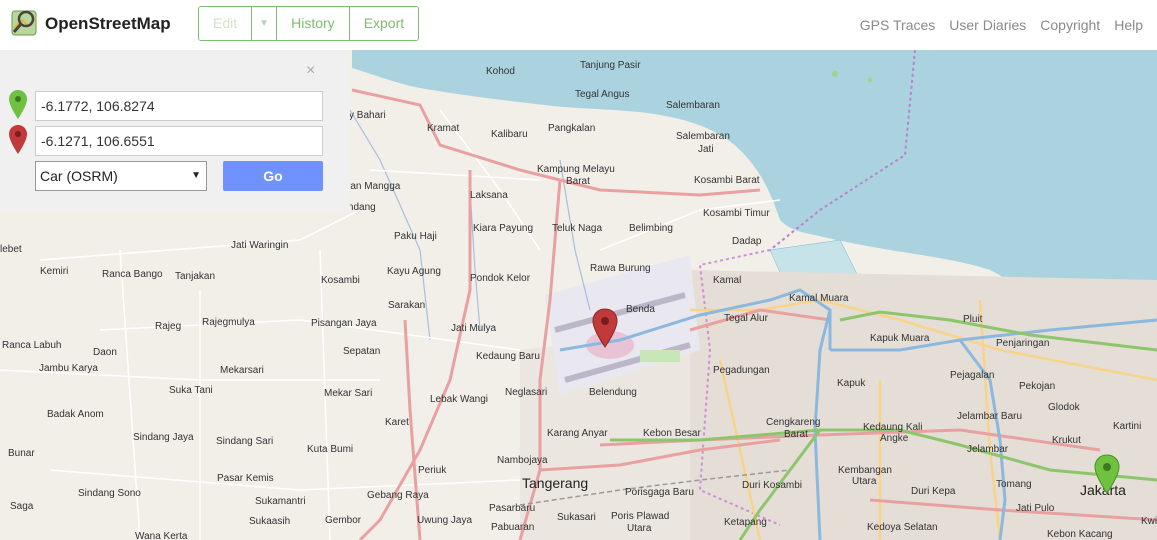 The image size is (1157, 540). Describe the element at coordinates (620, 268) in the screenshot. I see `place-label: Rawa Burung` at that location.